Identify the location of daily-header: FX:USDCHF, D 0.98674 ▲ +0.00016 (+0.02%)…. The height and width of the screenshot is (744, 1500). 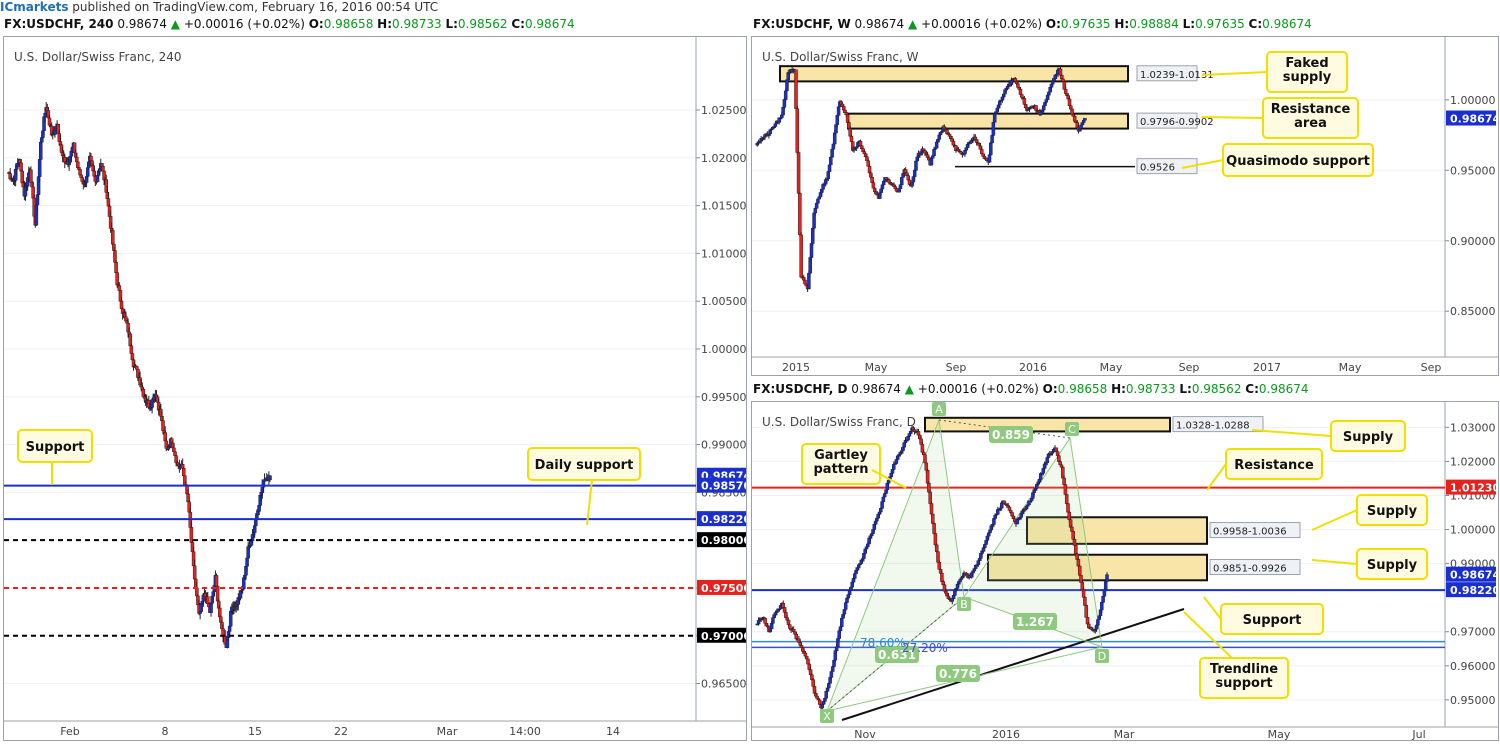
(1031, 389).